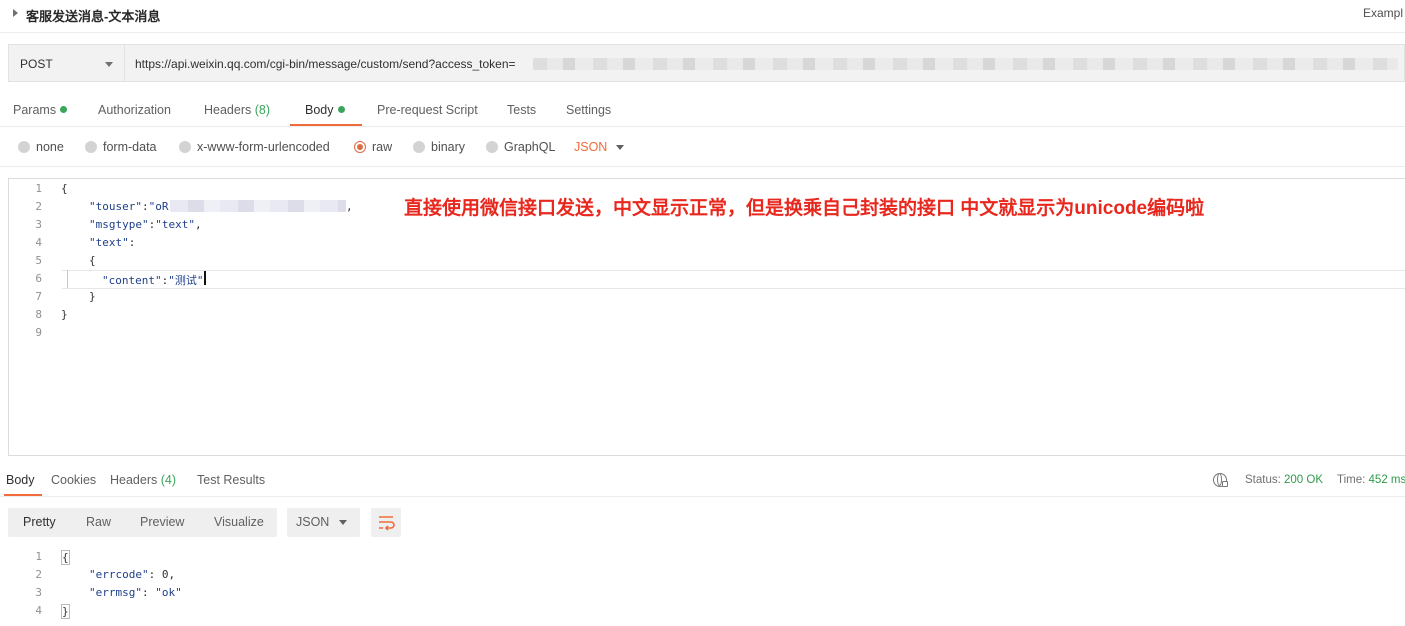 The image size is (1405, 626). Describe the element at coordinates (15, 13) in the screenshot. I see `collapse-caret-icon` at that location.